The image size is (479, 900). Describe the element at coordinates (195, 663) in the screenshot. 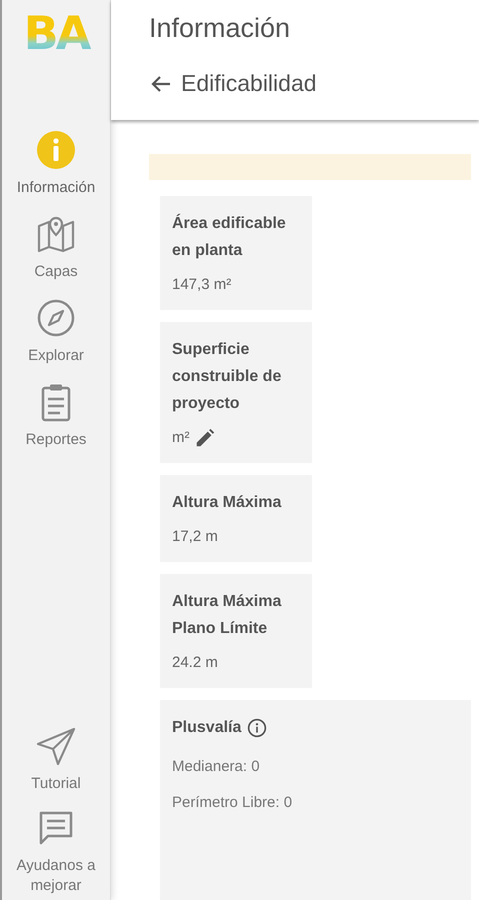

I see `card-value: 24.2 m` at that location.